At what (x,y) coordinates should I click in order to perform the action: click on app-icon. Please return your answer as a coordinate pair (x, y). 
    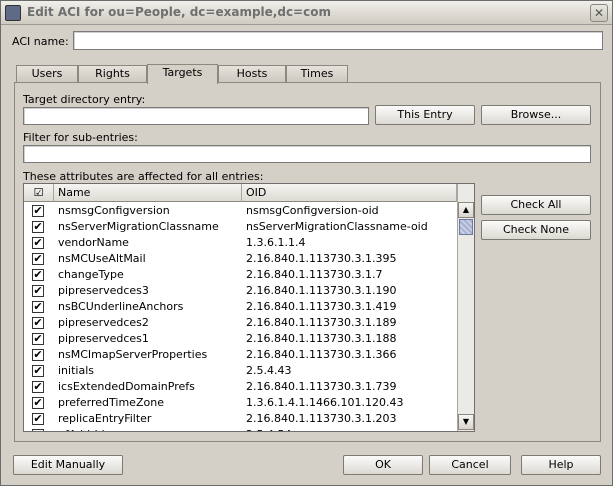
    Looking at the image, I should click on (13, 13).